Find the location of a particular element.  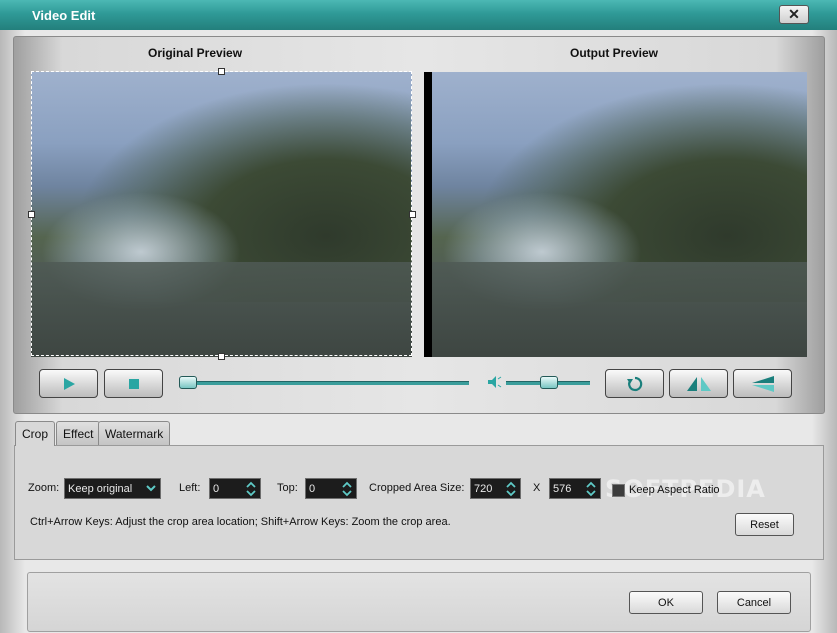

tab-crop: Crop is located at coordinates (35, 433).